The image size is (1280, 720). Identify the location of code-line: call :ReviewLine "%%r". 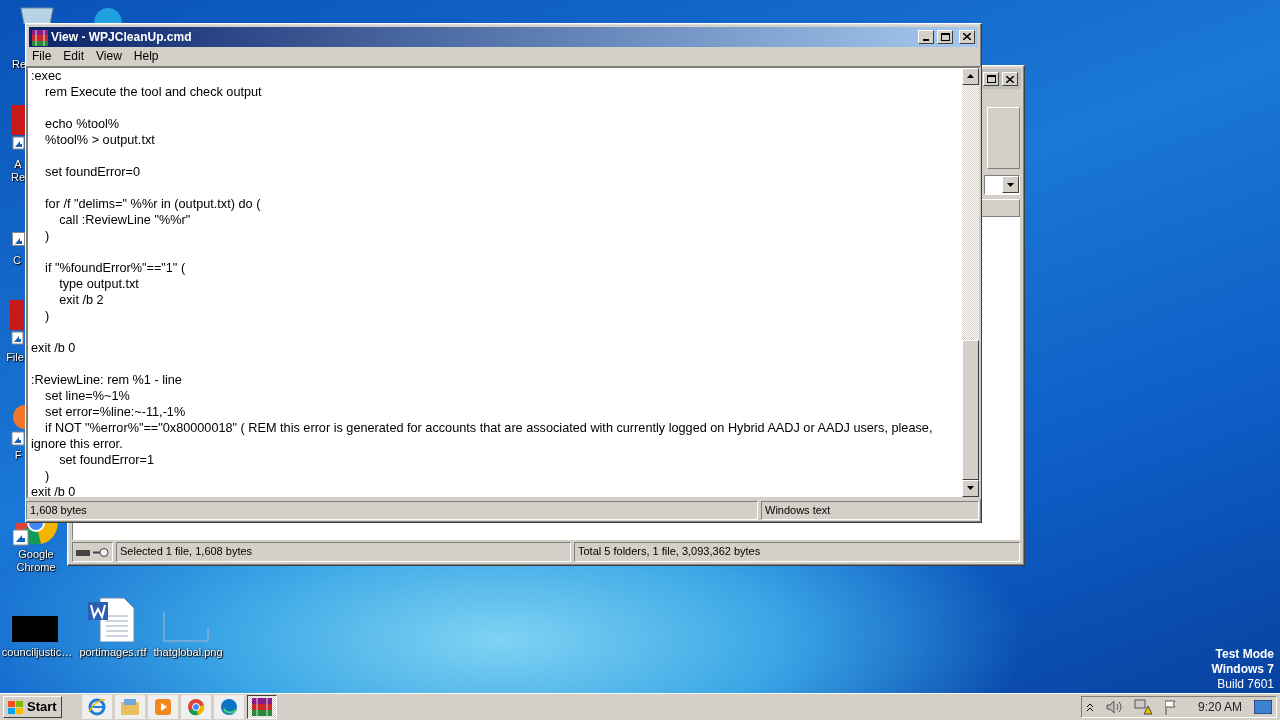
(125, 219).